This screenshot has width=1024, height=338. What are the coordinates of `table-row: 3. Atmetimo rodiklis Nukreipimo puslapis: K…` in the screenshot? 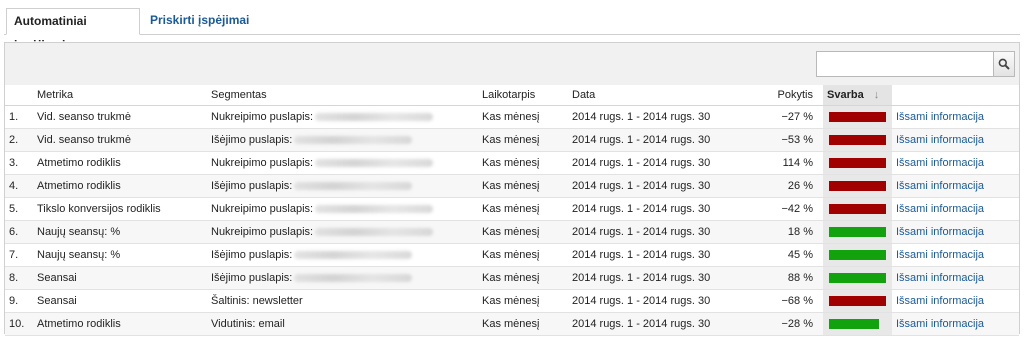 It's located at (512, 163).